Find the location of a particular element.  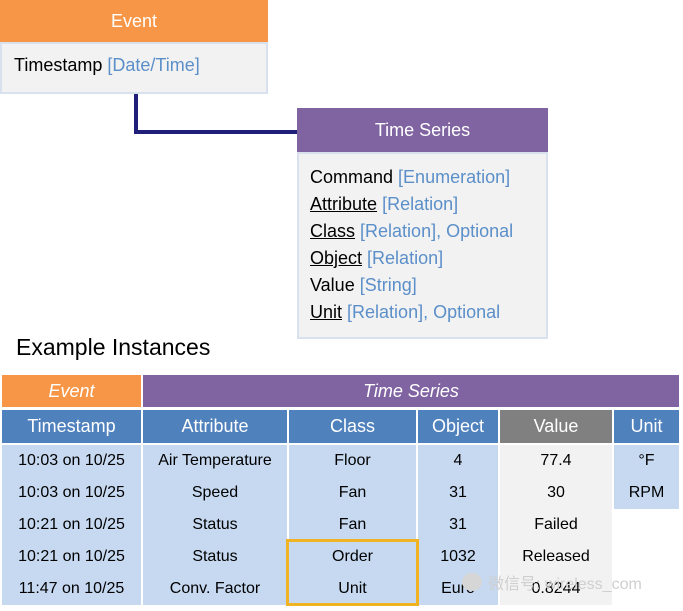

ts-field-name: Unit is located at coordinates (326, 312).